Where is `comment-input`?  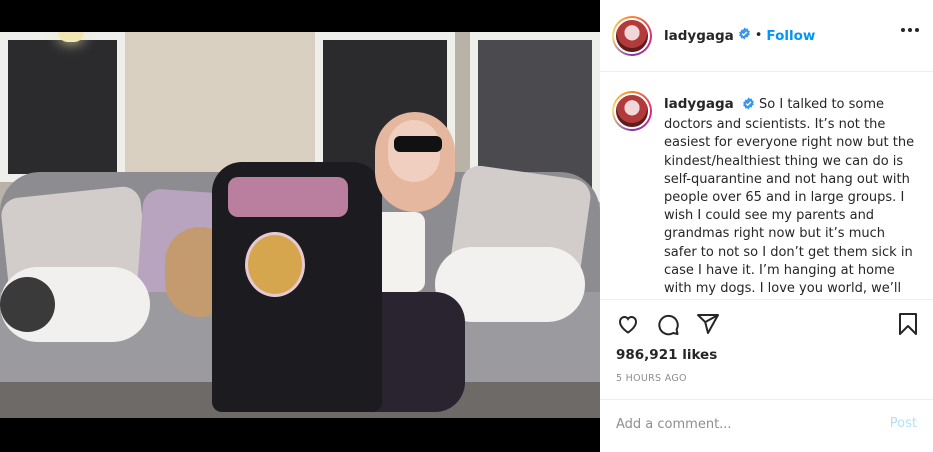 comment-input is located at coordinates (746, 424).